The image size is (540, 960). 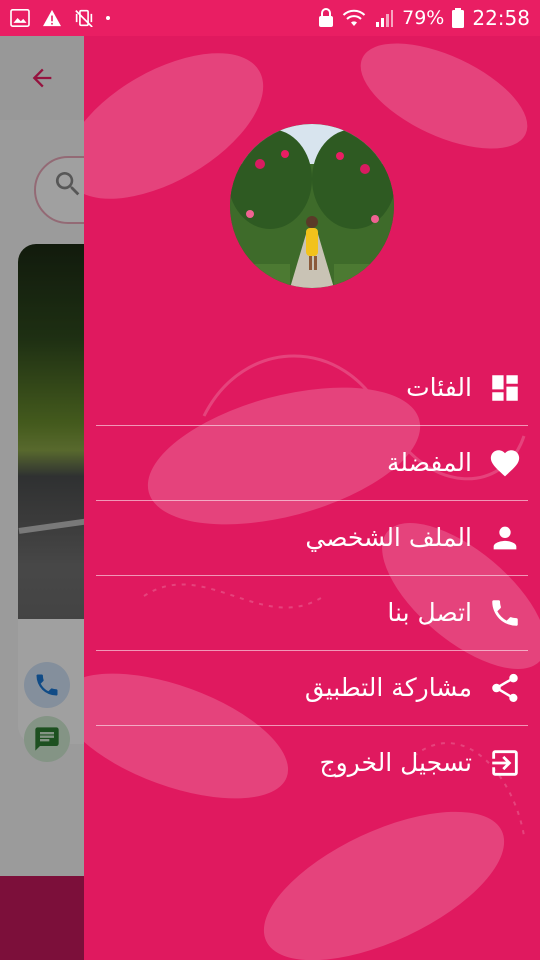 What do you see at coordinates (84, 18) in the screenshot?
I see `vibrate-off-icon` at bounding box center [84, 18].